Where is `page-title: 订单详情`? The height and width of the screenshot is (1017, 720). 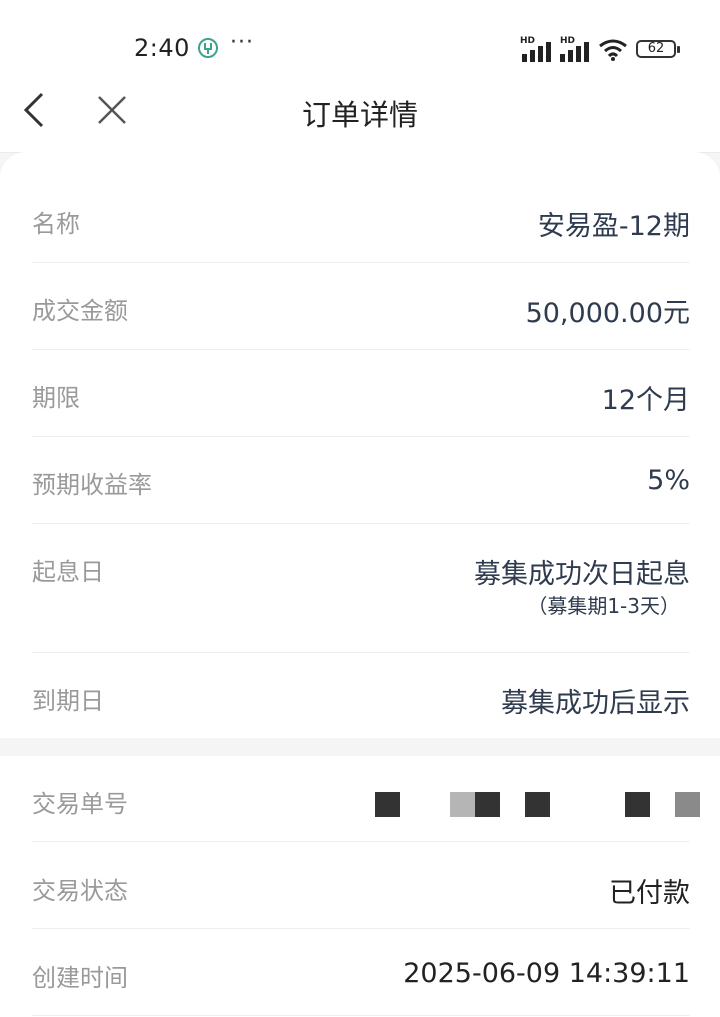
page-title: 订单详情 is located at coordinates (359, 115).